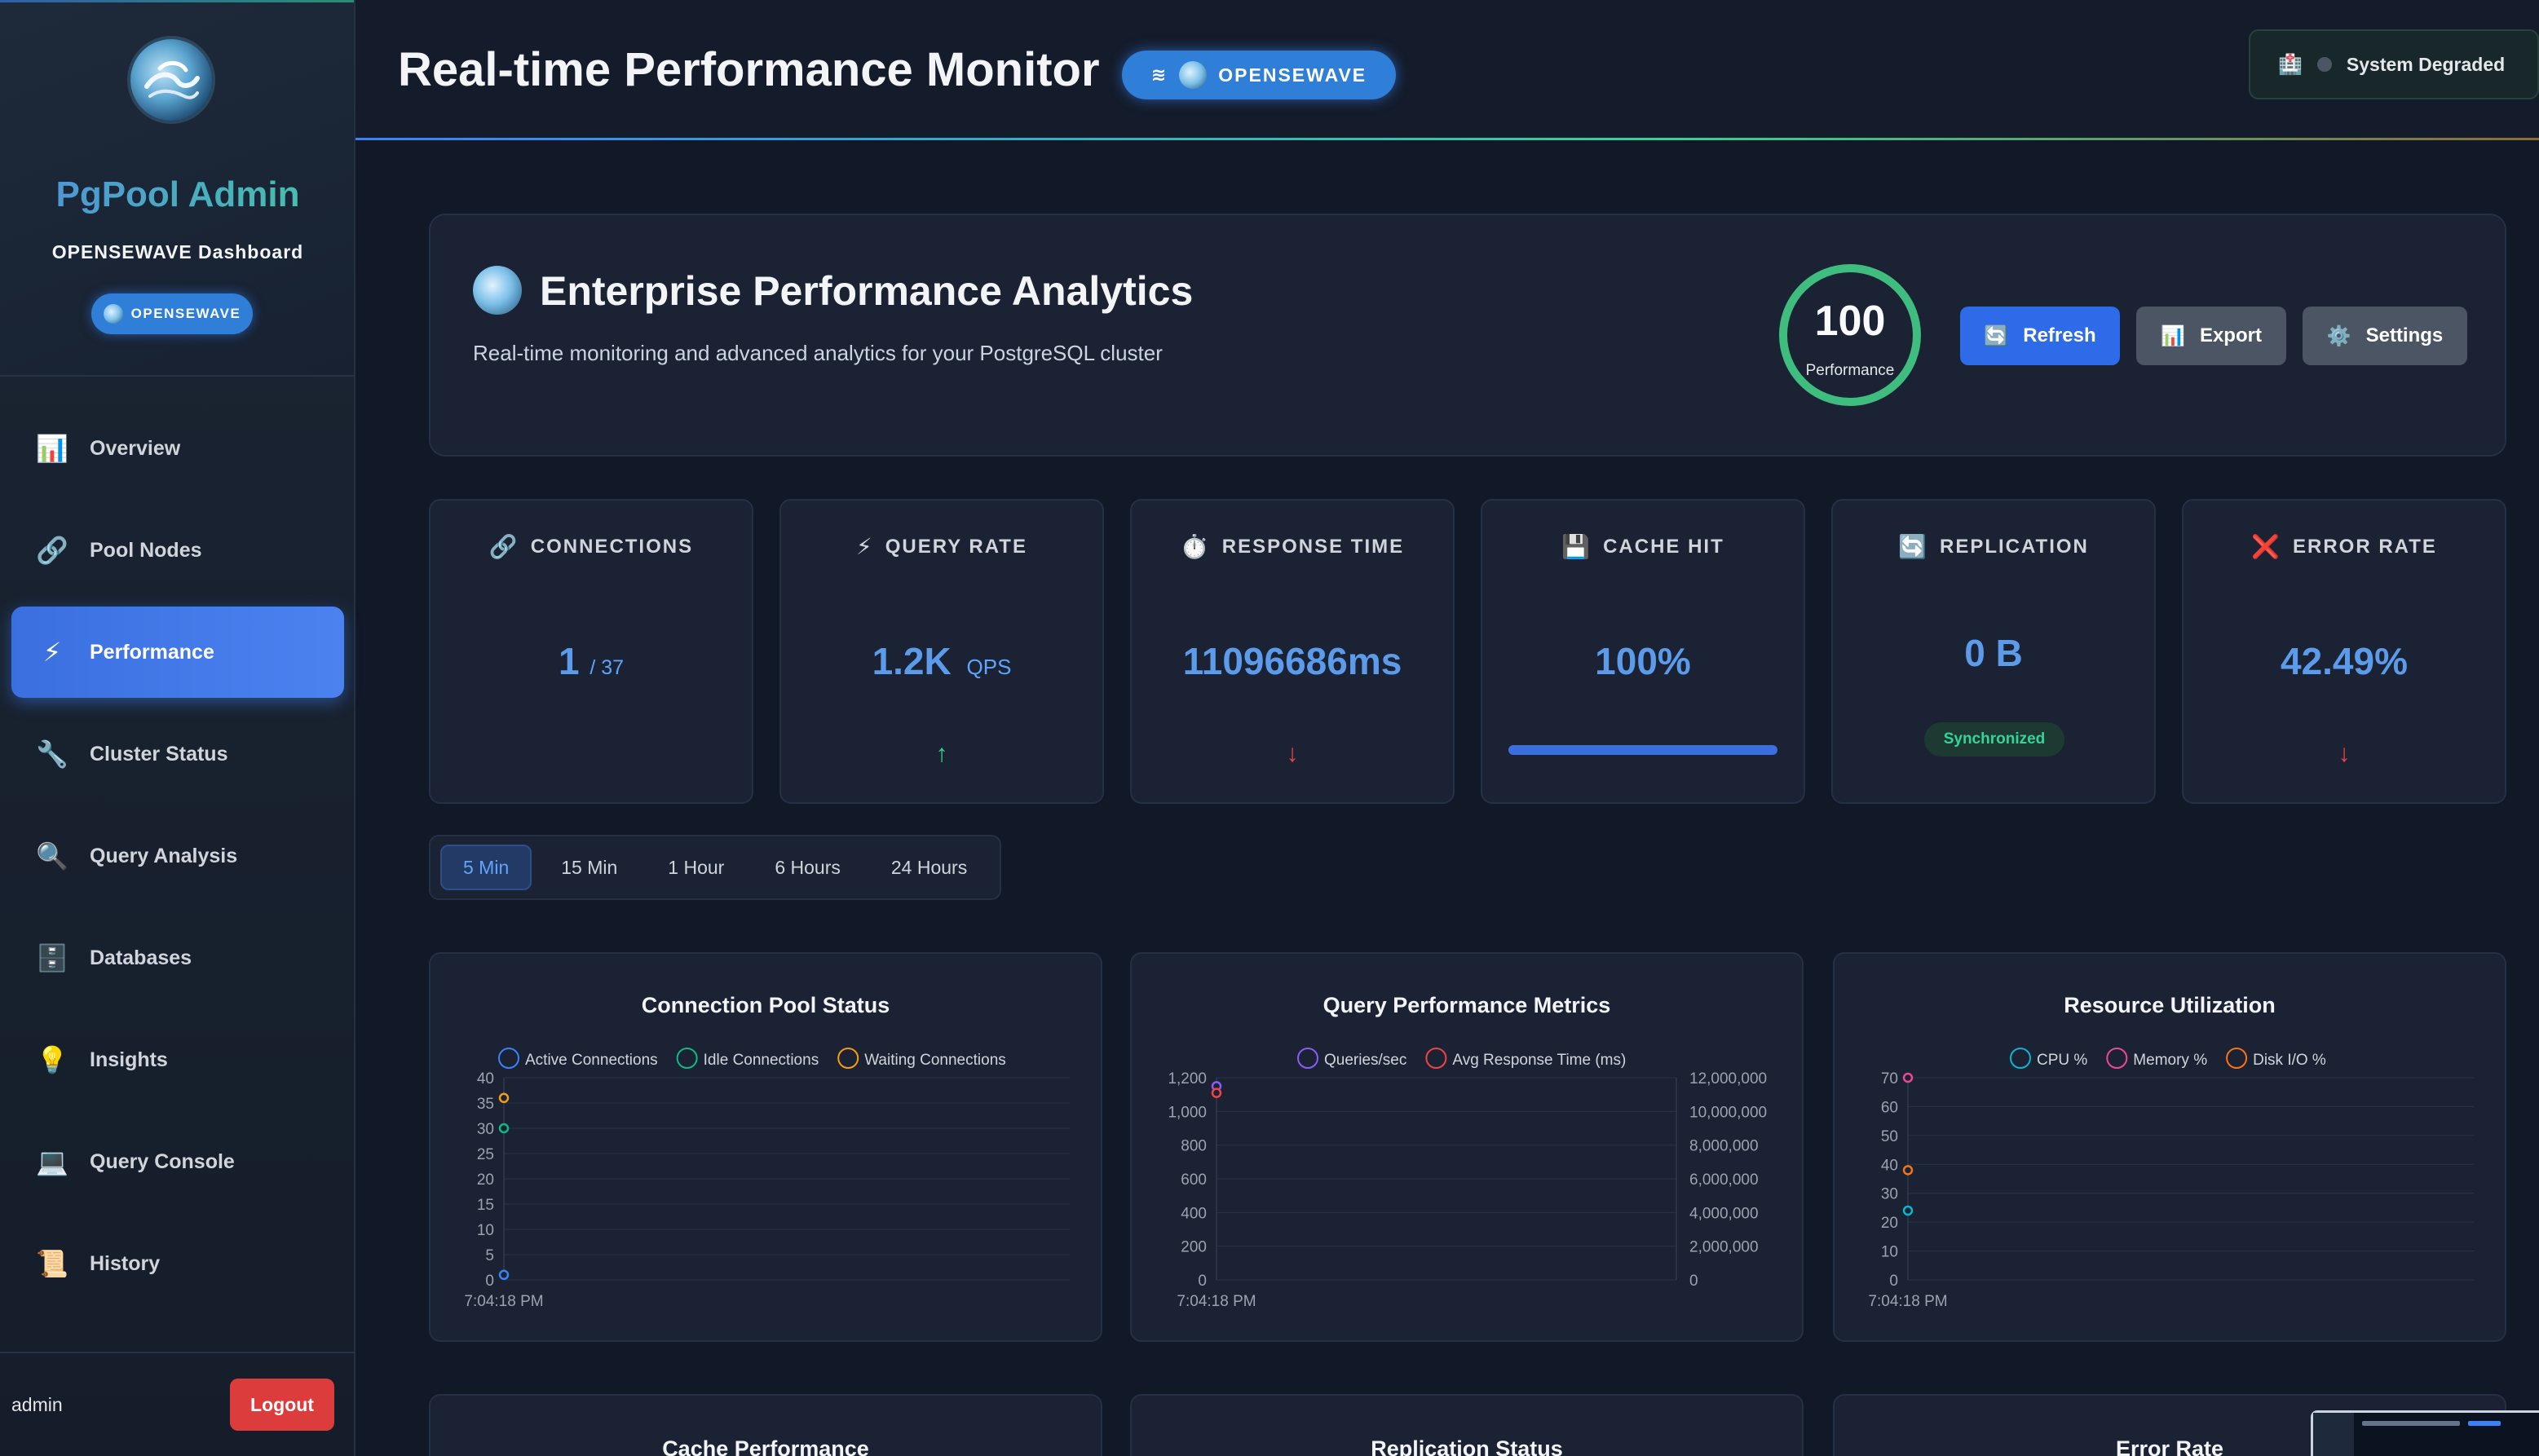 This screenshot has height=1456, width=2539. I want to click on sidebar-item-query-analysis: 🔍 Query Analysis, so click(178, 856).